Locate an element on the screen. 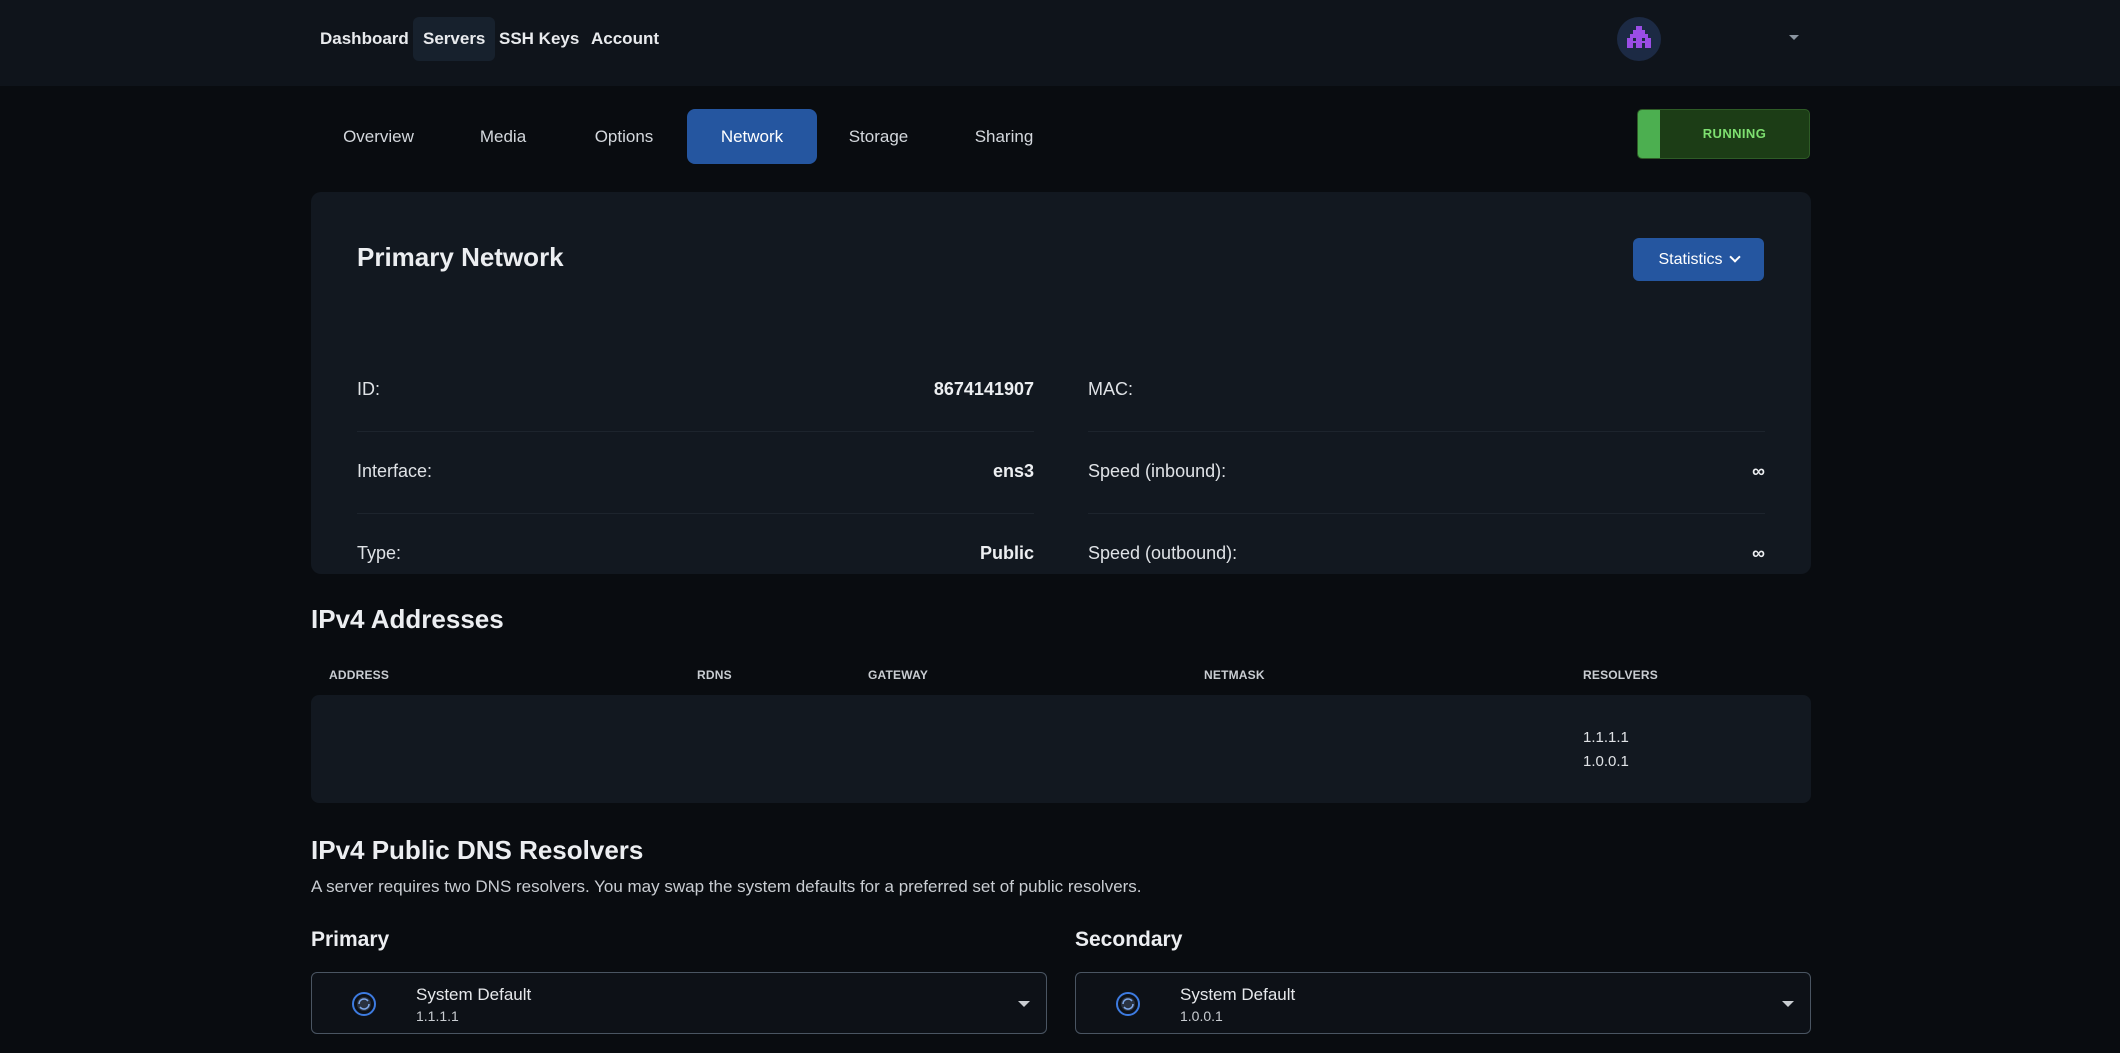 The image size is (2120, 1053). type-label: Type: is located at coordinates (379, 553).